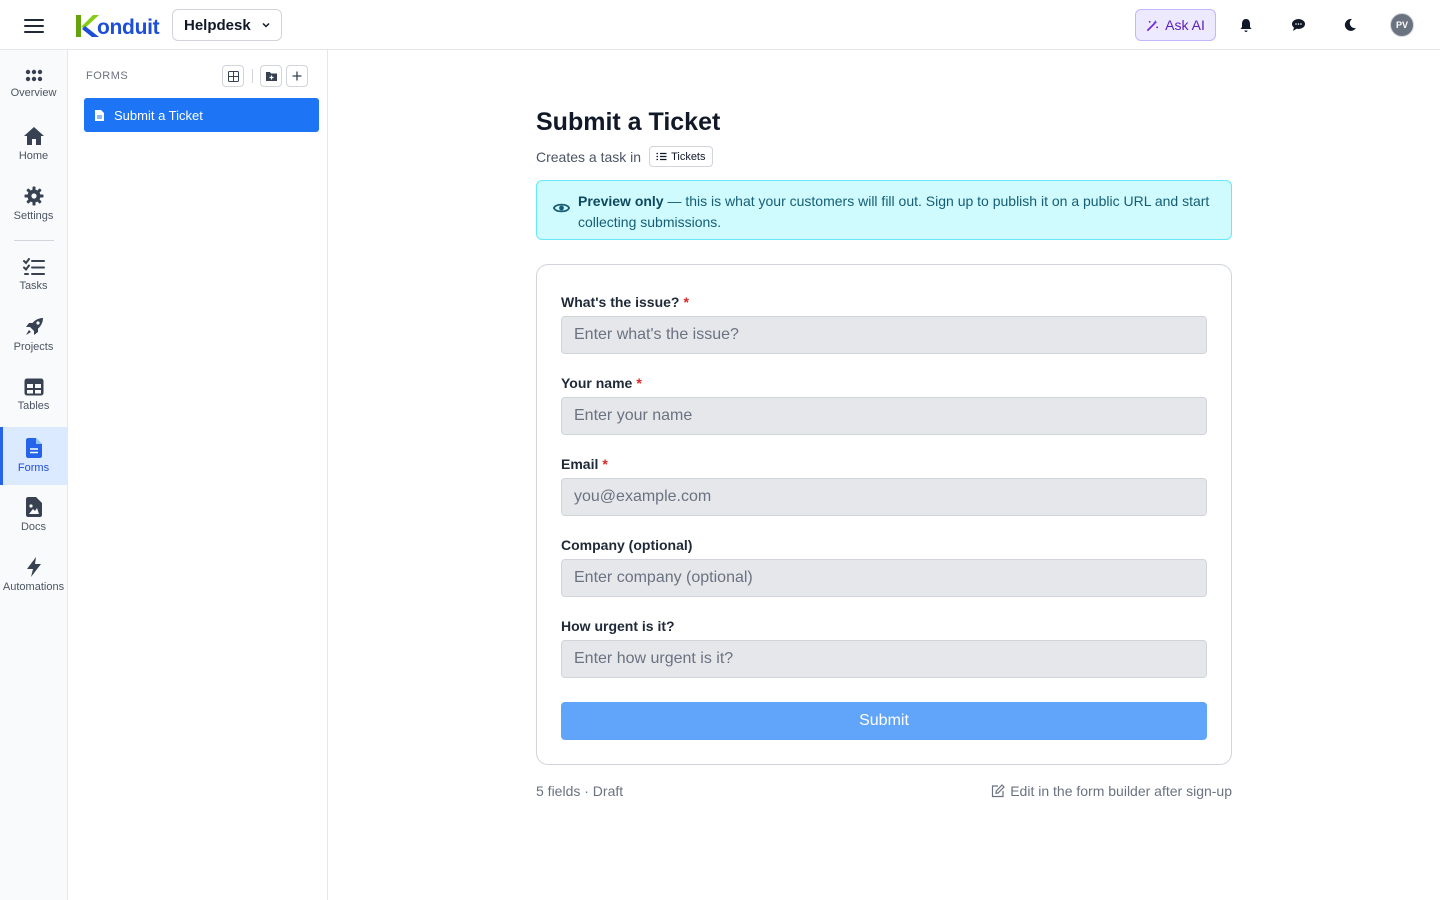 This screenshot has width=1440, height=900. I want to click on list-check-icon, so click(661, 156).